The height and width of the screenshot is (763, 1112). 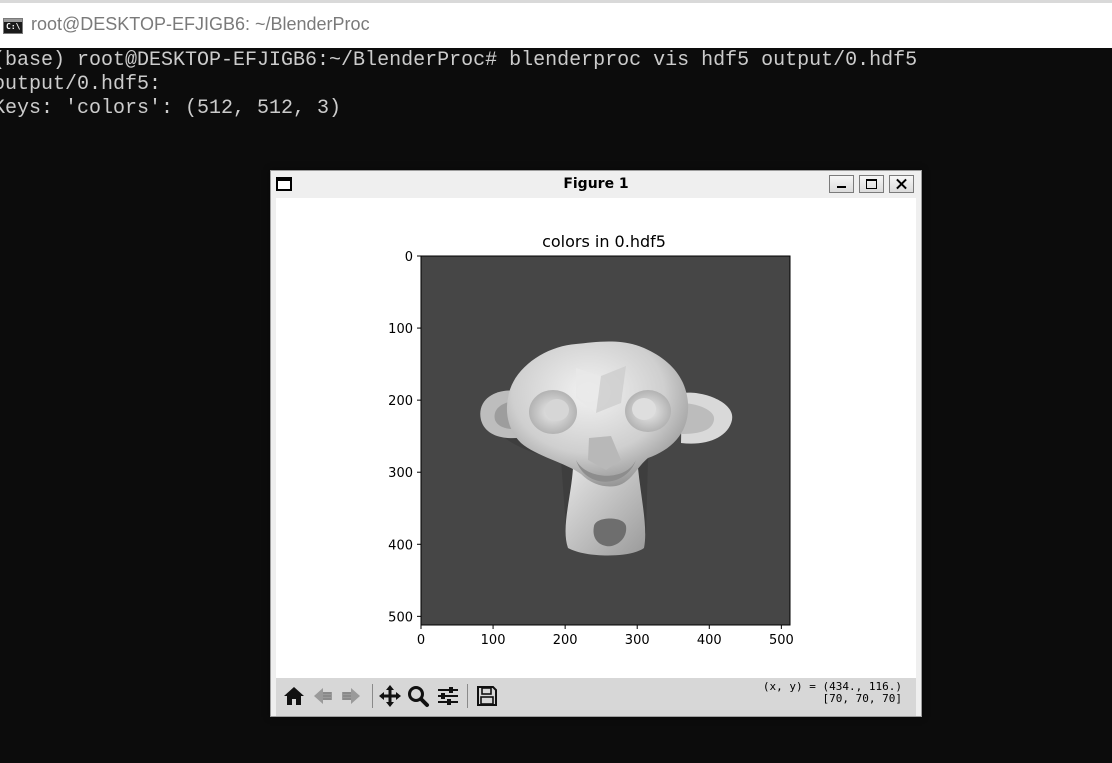 I want to click on close-button, so click(x=901, y=184).